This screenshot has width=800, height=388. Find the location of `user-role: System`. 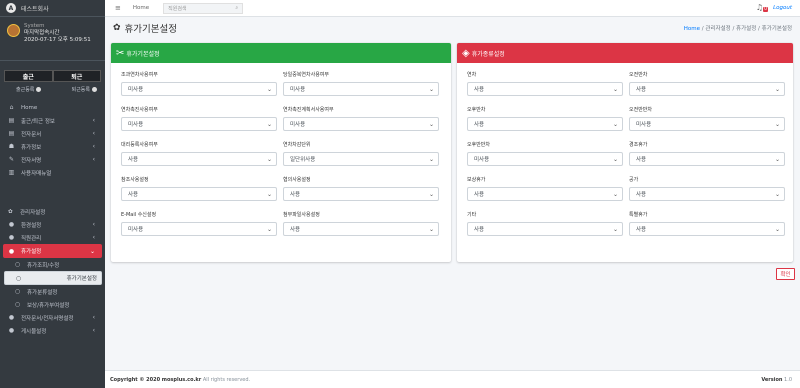

user-role: System is located at coordinates (34, 26).